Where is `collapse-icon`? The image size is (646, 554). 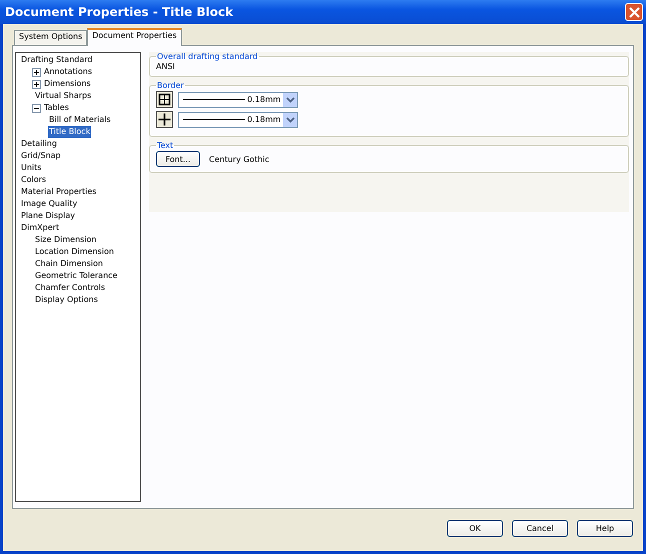
collapse-icon is located at coordinates (36, 108).